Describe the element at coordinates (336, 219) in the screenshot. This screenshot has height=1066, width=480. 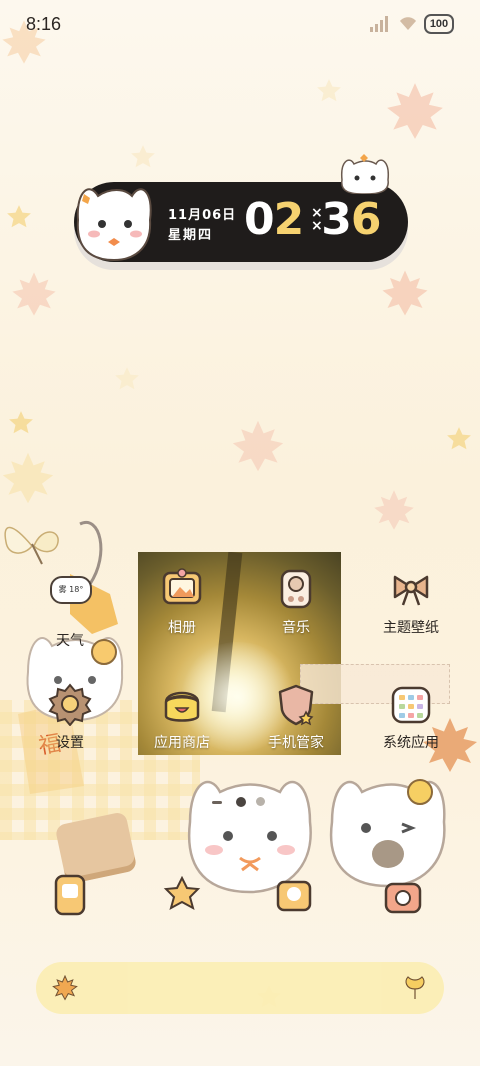
I see `clock-minute-tens: 3` at that location.